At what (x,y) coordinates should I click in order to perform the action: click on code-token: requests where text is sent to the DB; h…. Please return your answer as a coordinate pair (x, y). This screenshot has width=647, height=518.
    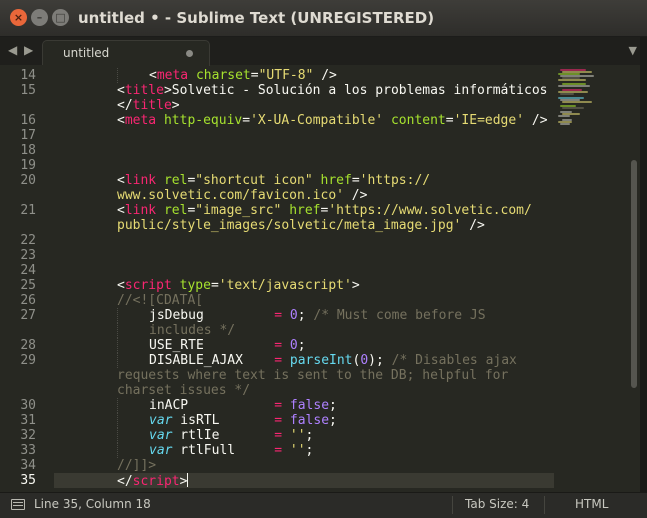
    Looking at the image, I should click on (313, 375).